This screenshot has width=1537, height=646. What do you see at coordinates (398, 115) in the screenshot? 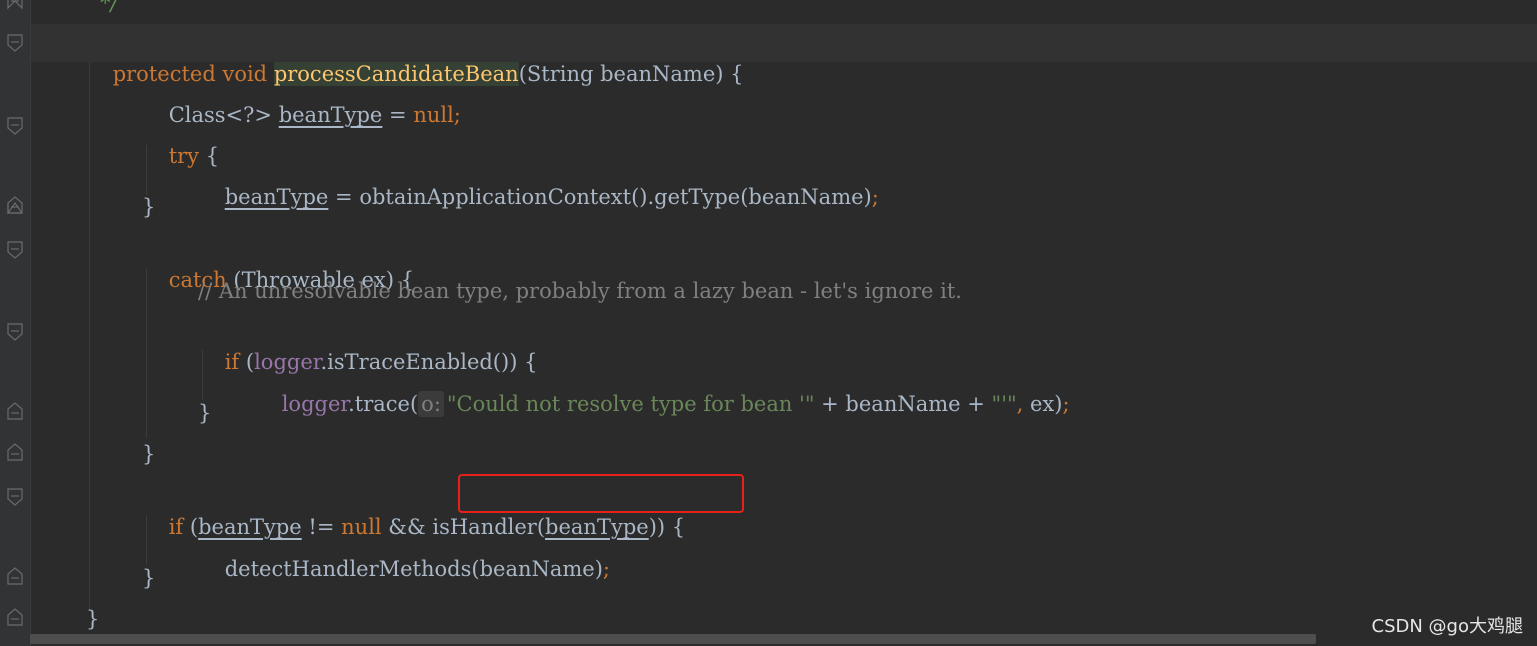
I see `operator-token: =` at bounding box center [398, 115].